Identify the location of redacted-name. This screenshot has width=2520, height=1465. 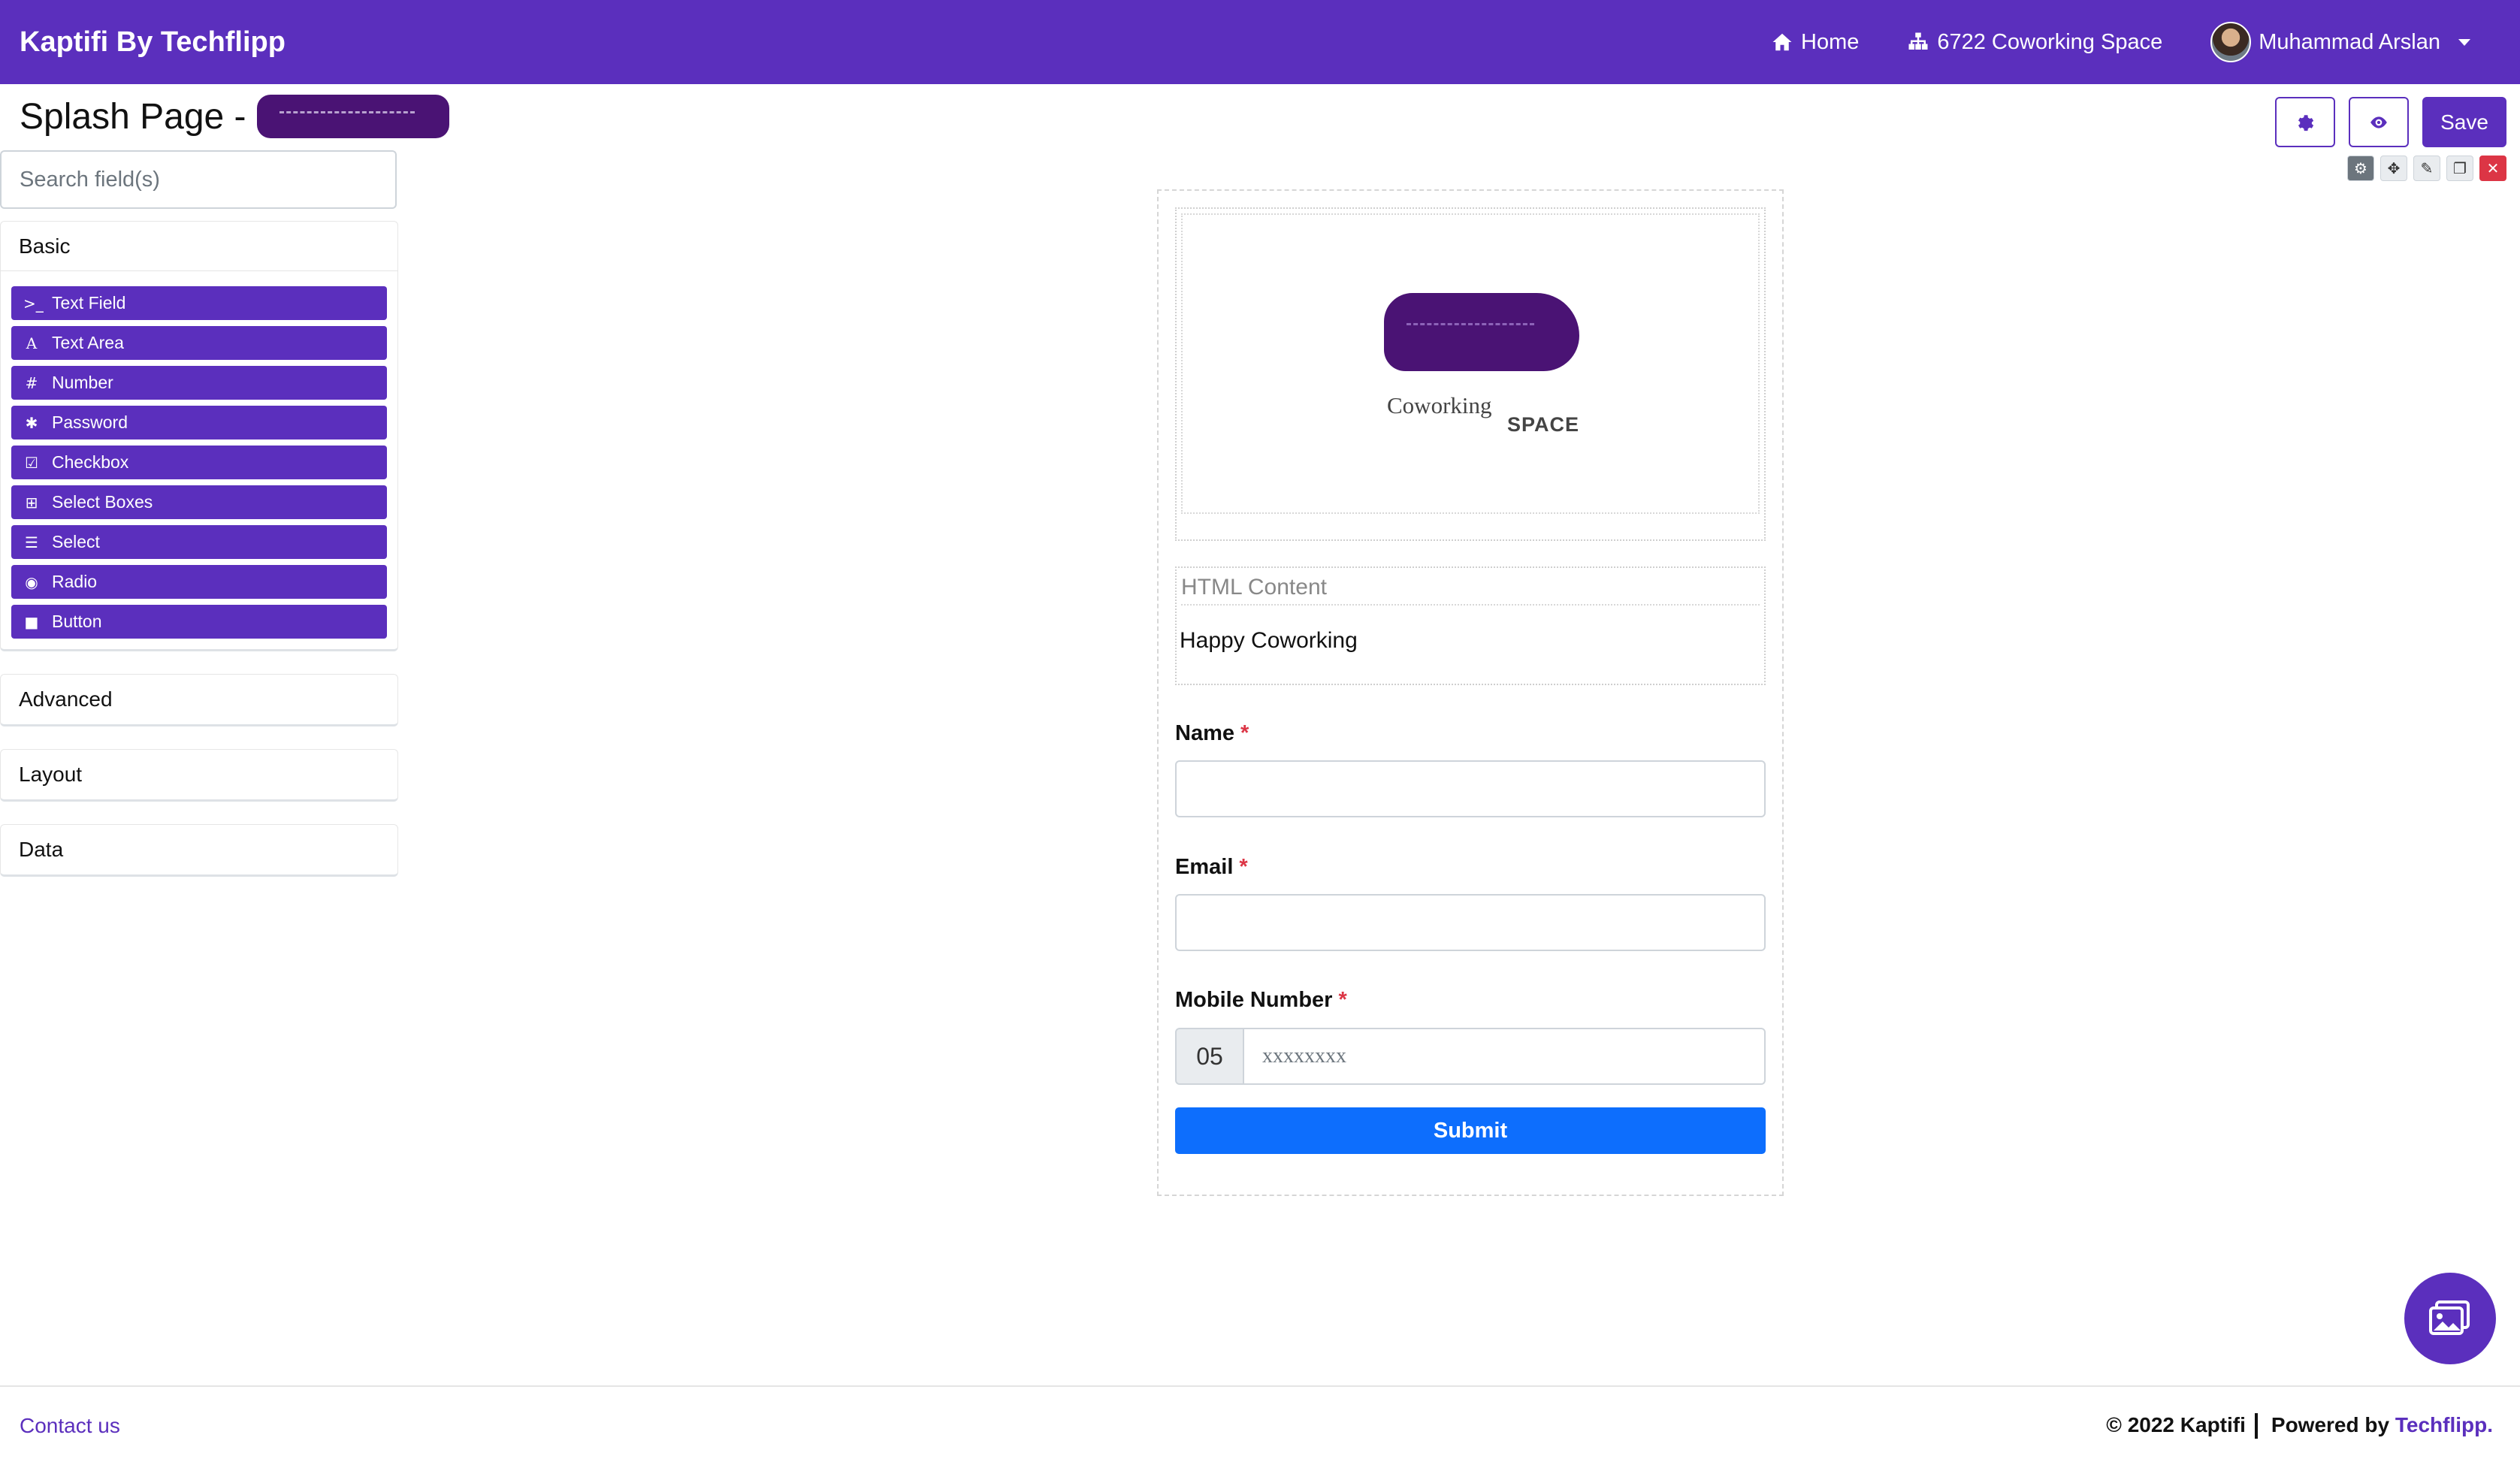
(352, 116).